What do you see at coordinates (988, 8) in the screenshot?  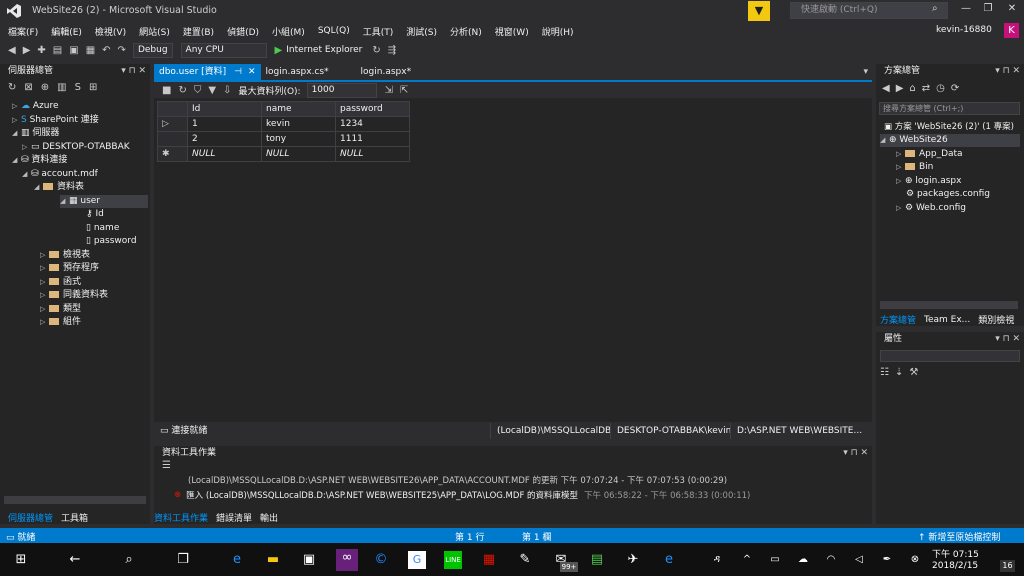 I see `restore-icon: ❐` at bounding box center [988, 8].